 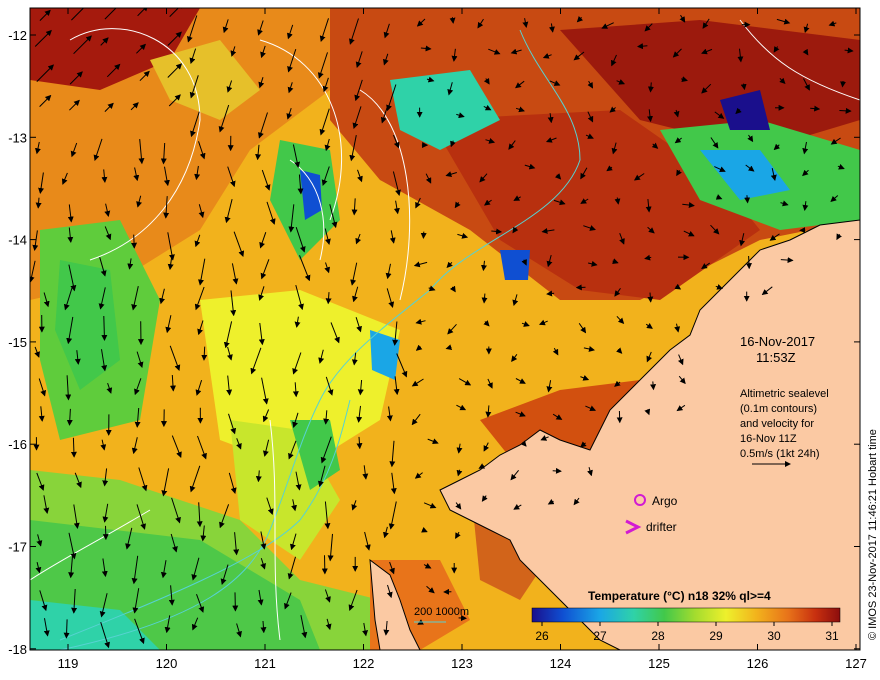 I want to click on lon-tick-label: 119, so click(x=68, y=663).